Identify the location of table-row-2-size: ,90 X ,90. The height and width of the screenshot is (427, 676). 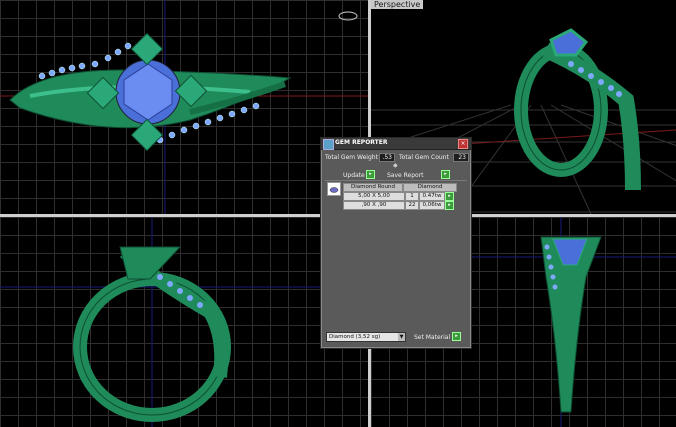
(374, 205).